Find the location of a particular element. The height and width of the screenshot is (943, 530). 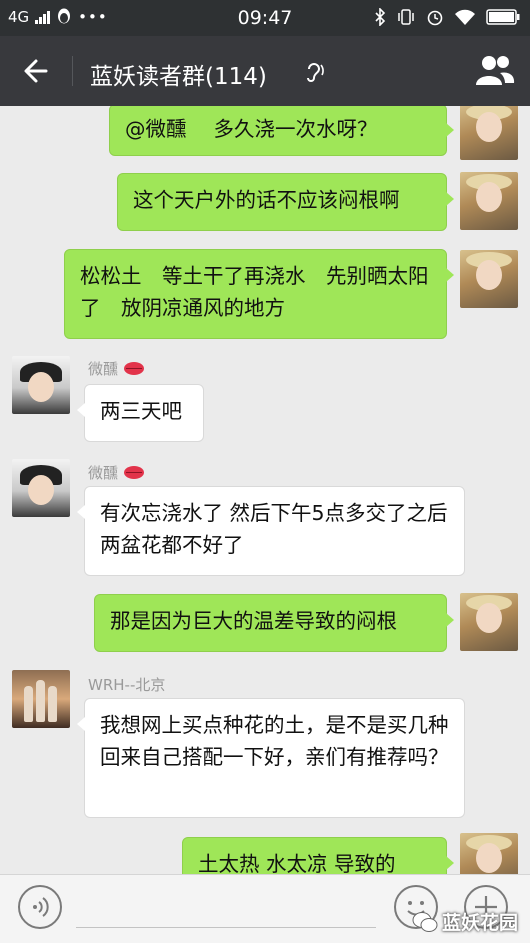

voice-icon is located at coordinates (41, 907).